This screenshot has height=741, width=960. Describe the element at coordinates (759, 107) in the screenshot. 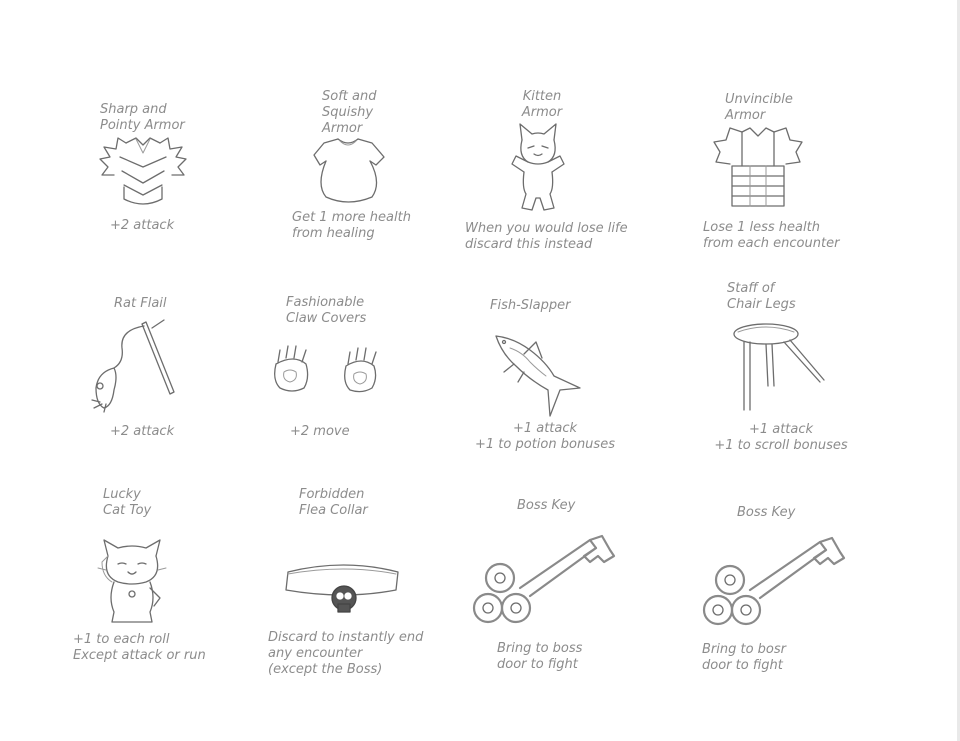

I see `item-name: Unvincible Armor` at that location.